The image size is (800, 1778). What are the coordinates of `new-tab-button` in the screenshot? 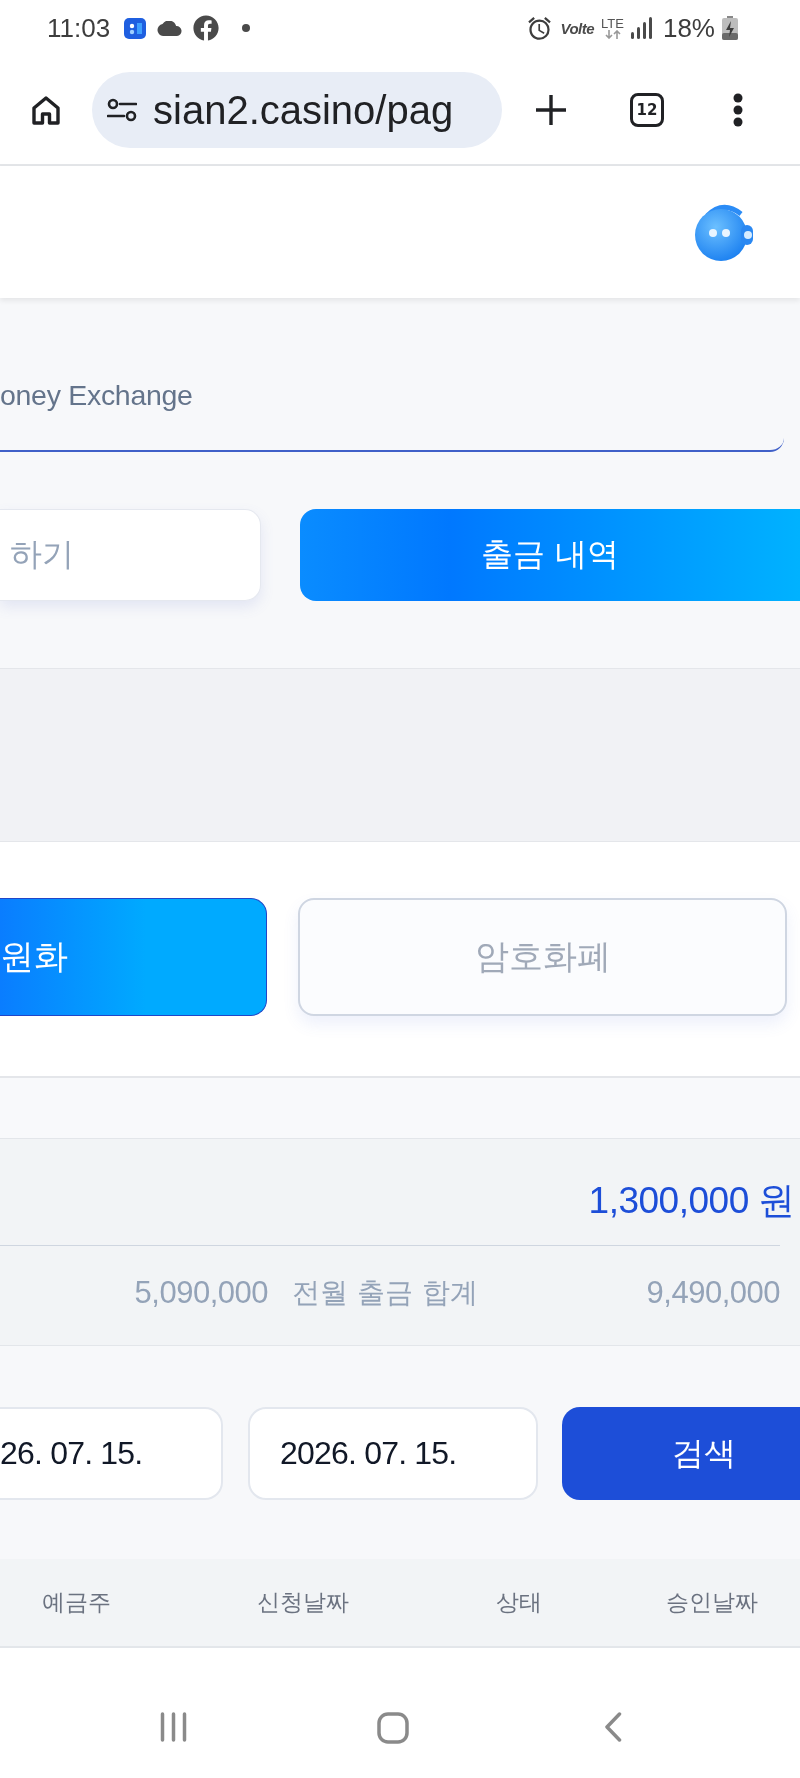 It's located at (551, 110).